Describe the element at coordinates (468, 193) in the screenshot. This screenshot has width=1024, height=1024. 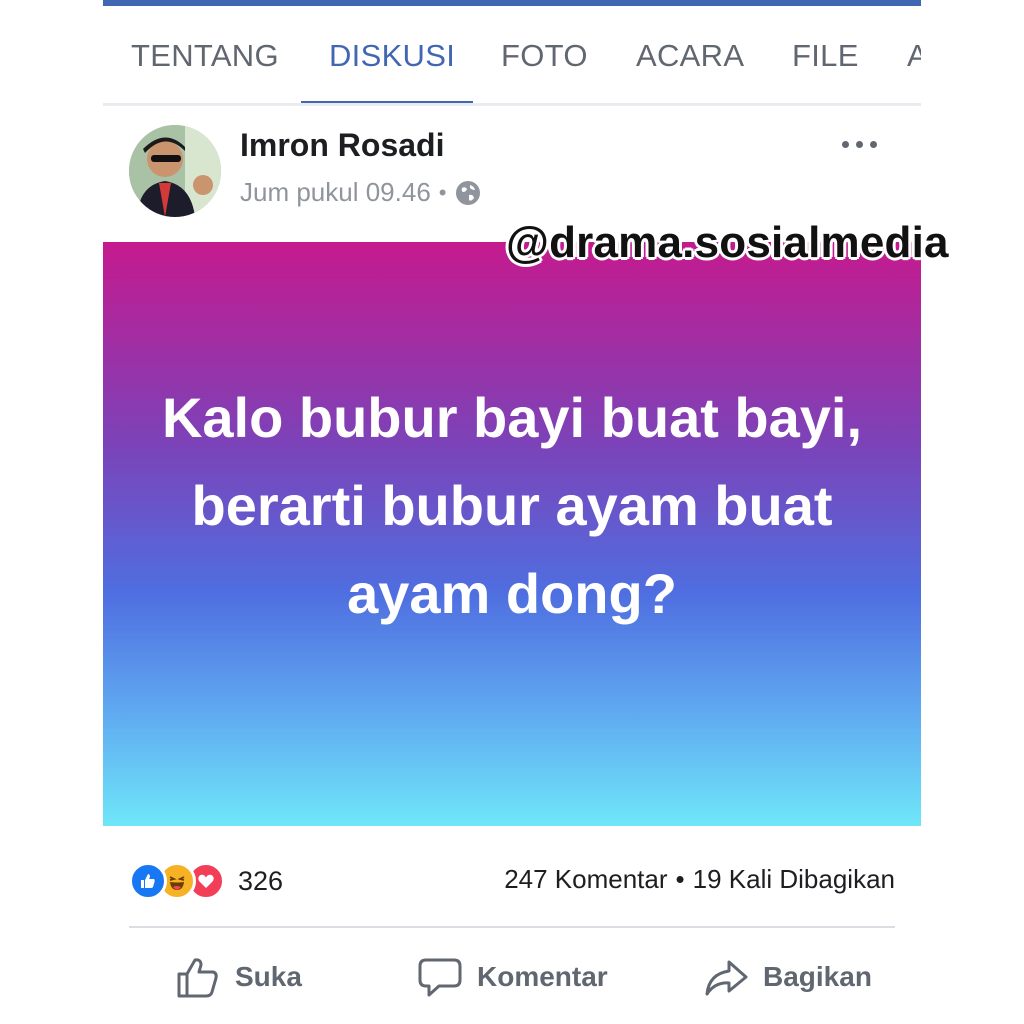
I see `globe-icon` at that location.